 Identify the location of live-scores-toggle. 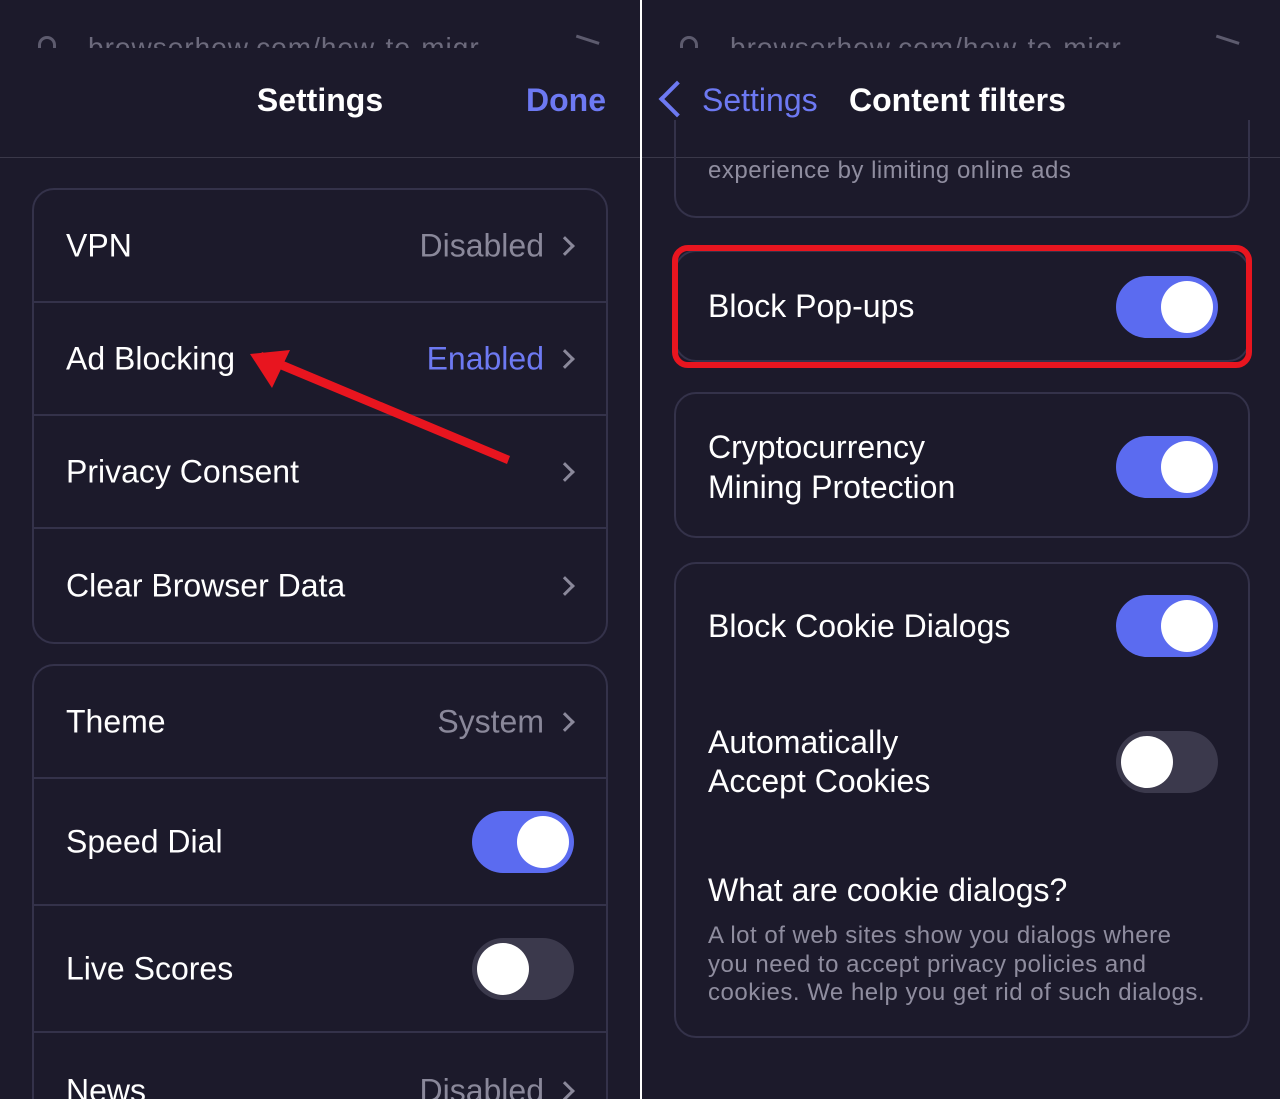
(523, 968).